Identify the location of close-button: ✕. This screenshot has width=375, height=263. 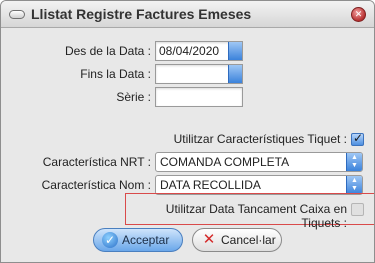
(358, 14).